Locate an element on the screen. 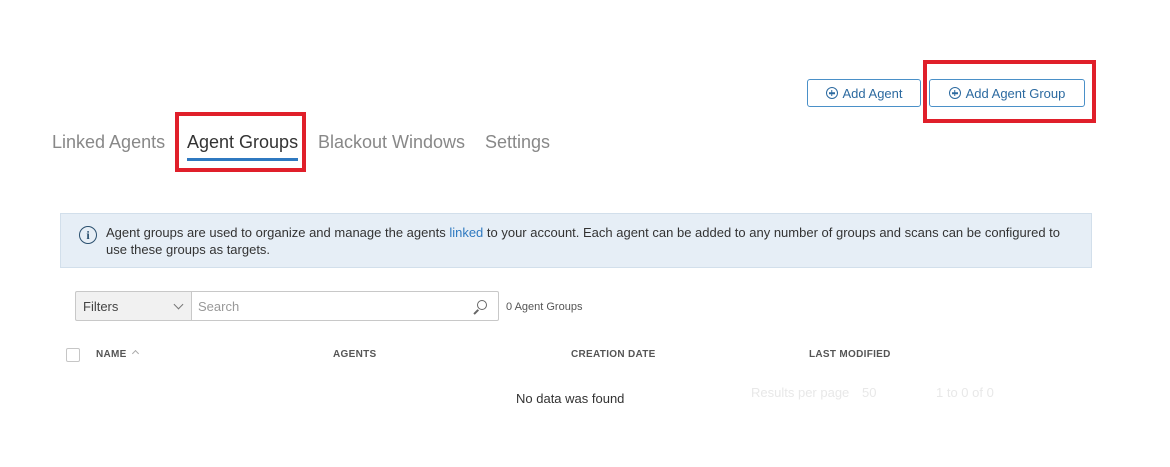 The image size is (1170, 467). add-agent-label: Add Agent is located at coordinates (872, 93).